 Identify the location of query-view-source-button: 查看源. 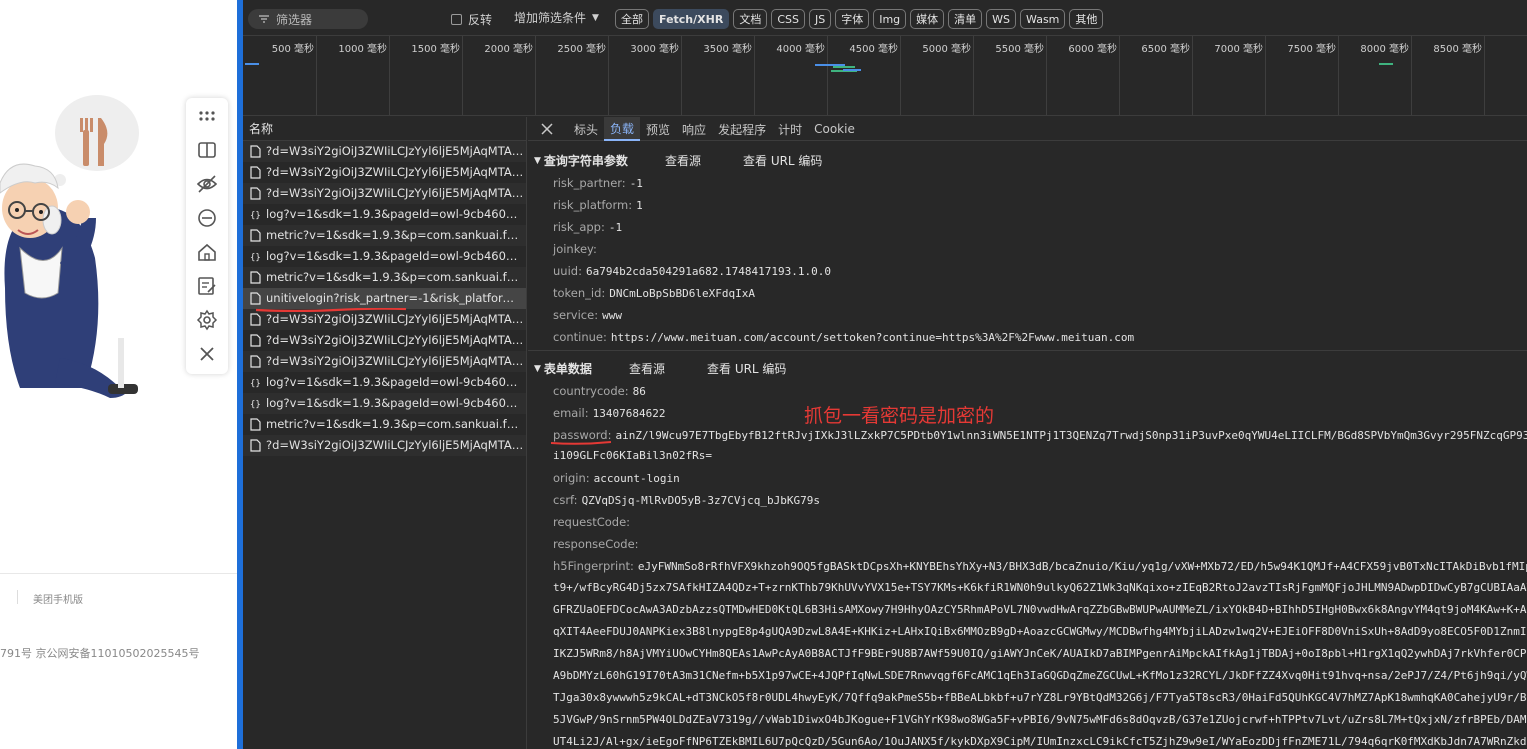
(683, 160).